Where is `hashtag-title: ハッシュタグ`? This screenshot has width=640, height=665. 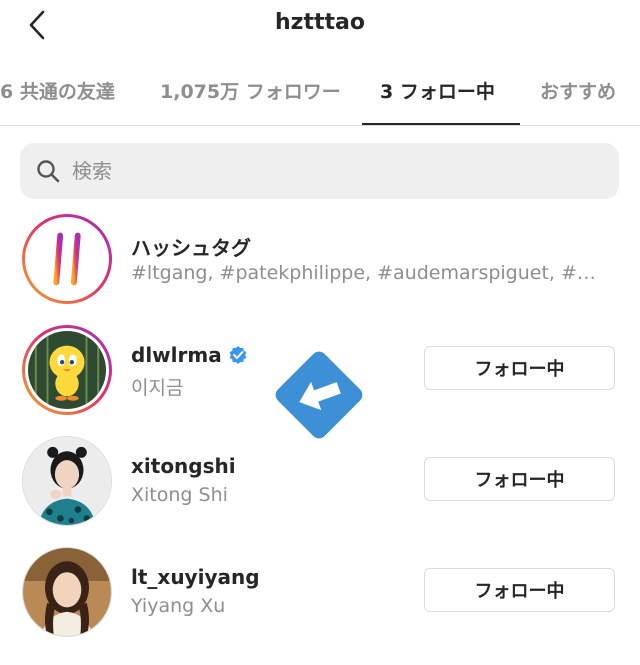
hashtag-title: ハッシュタグ is located at coordinates (191, 248).